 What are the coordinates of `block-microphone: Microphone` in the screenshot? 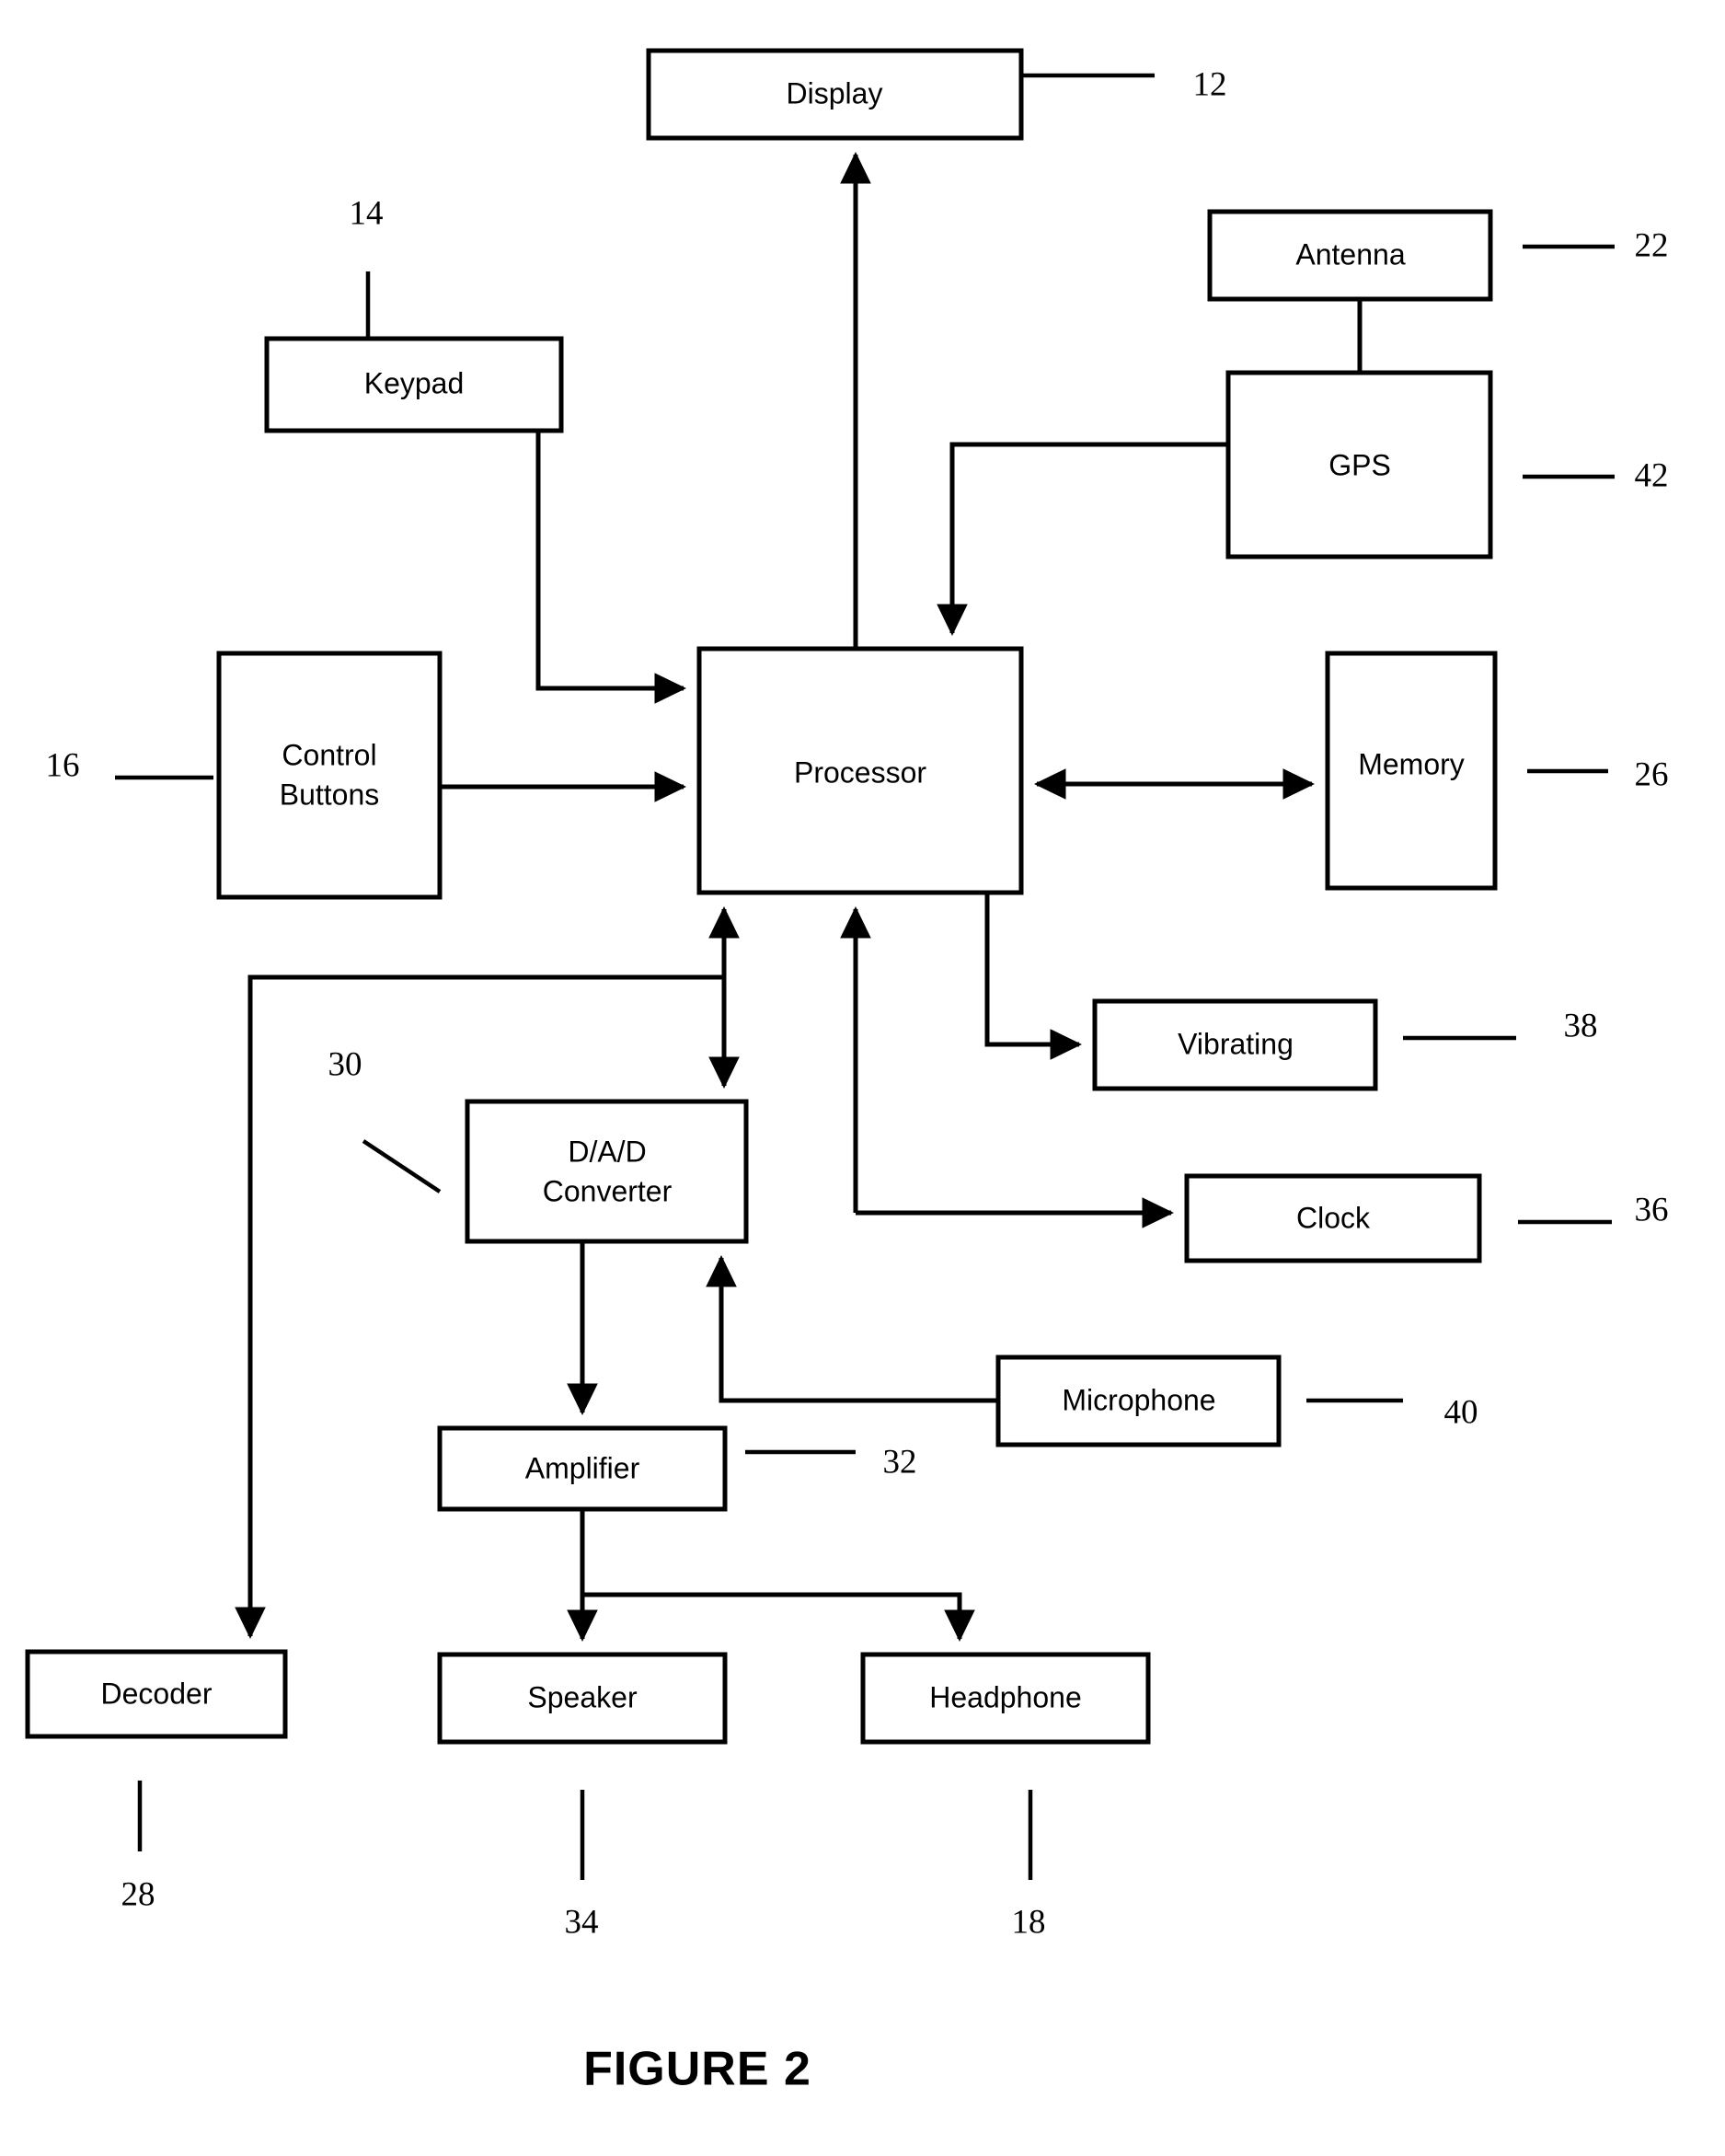 It's located at (1138, 1401).